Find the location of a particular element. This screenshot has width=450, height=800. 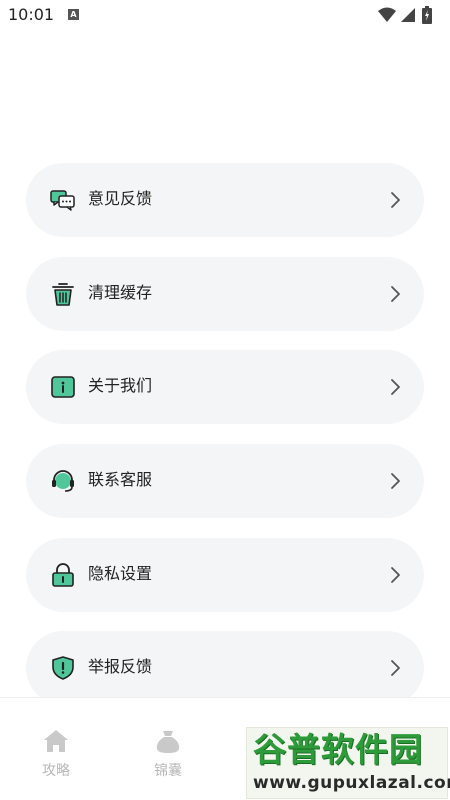

watermark-logo: 谷普软件园 www.gupuxlazal.com is located at coordinates (348, 763).